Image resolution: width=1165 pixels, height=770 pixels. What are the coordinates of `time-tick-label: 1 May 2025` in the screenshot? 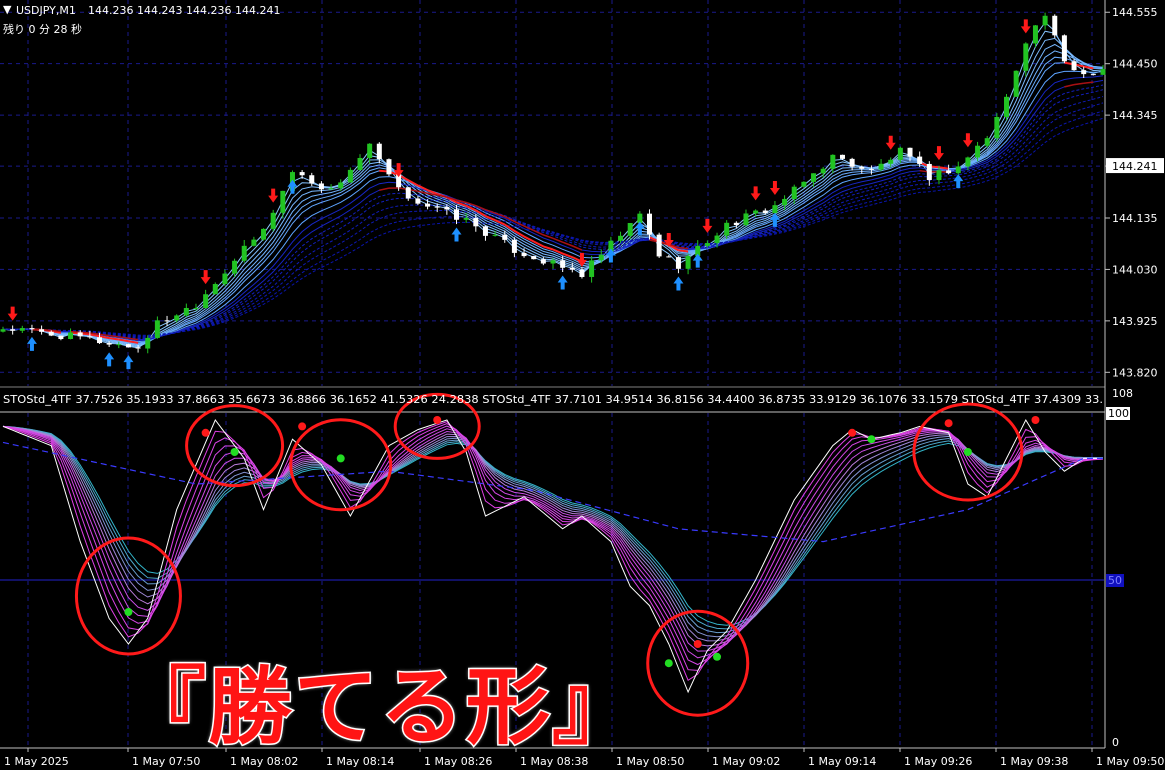 It's located at (36, 761).